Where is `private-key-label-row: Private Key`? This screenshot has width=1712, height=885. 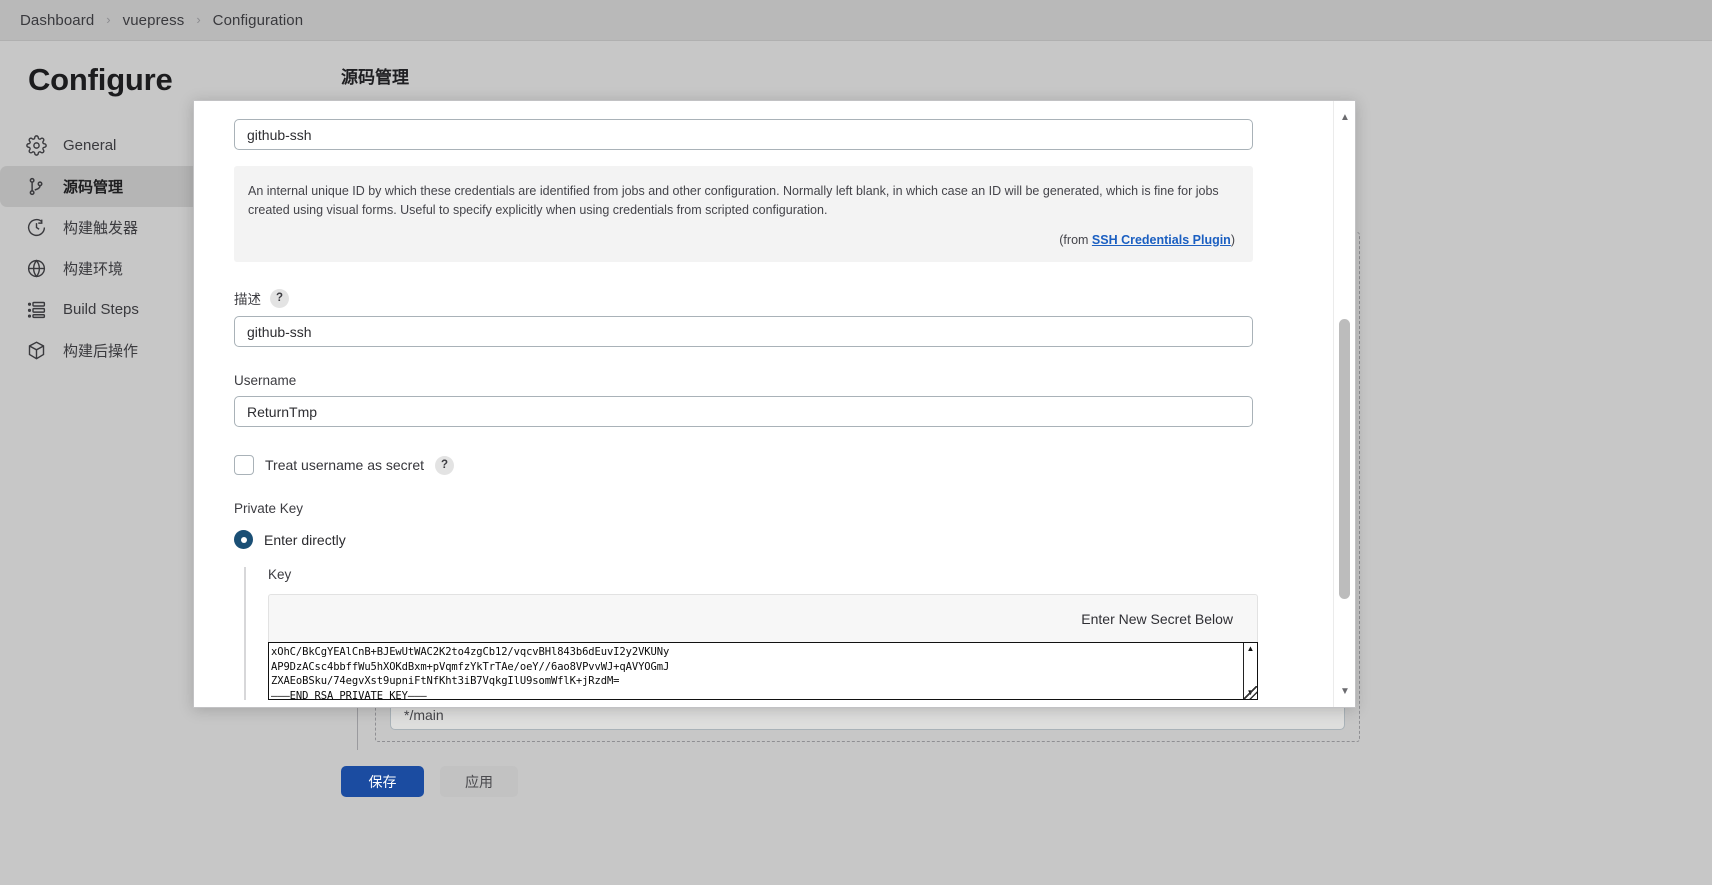 private-key-label-row: Private Key is located at coordinates (763, 508).